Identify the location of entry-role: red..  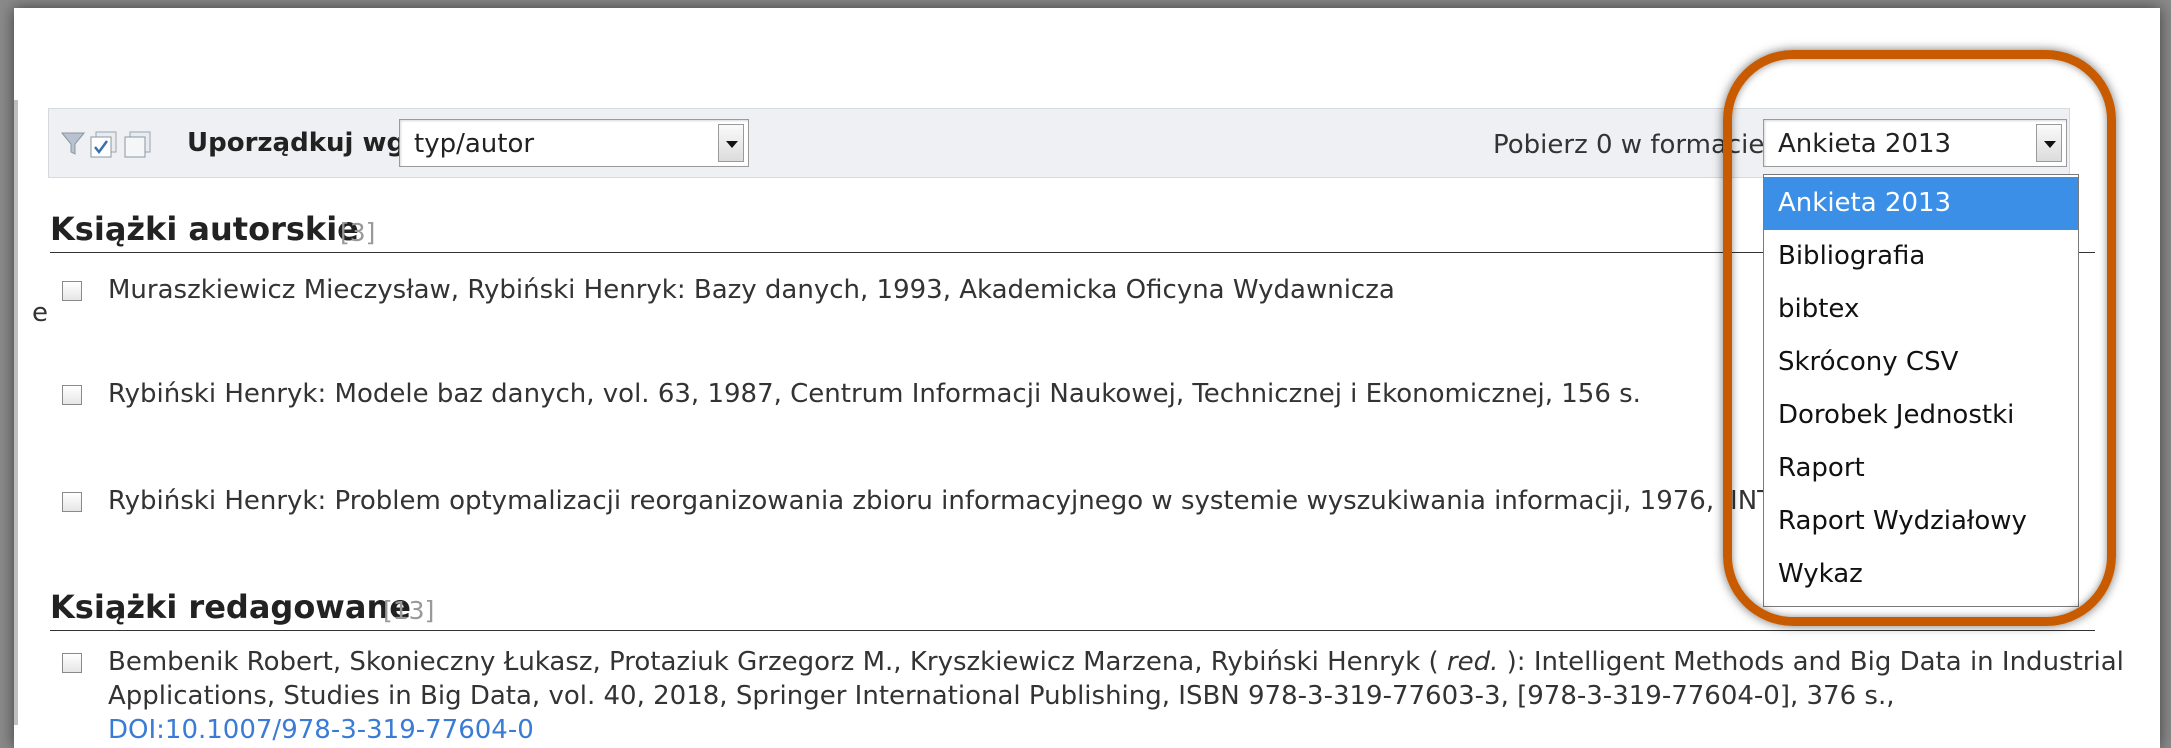
(1472, 662).